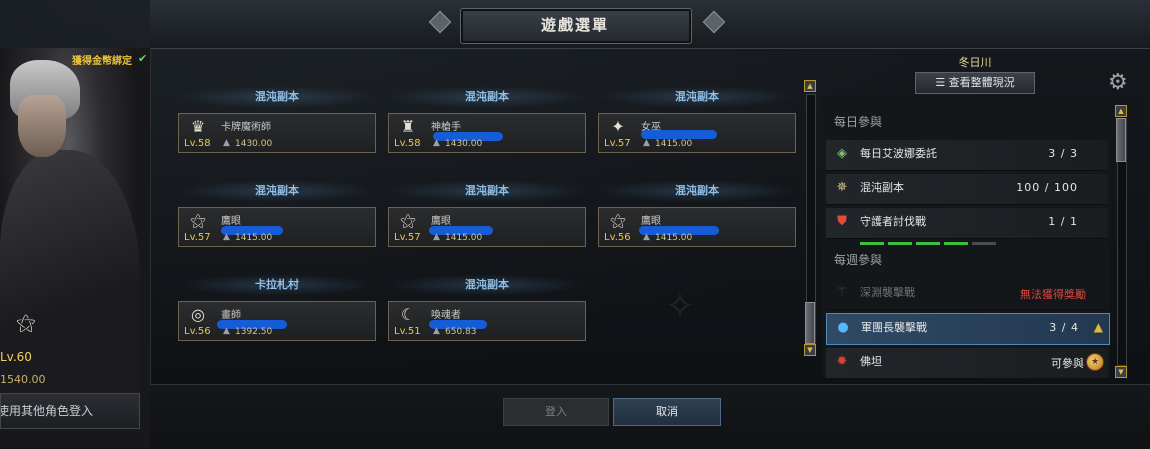 The height and width of the screenshot is (449, 1150). Describe the element at coordinates (246, 127) in the screenshot. I see `char-class: 卡牌魔術師` at that location.